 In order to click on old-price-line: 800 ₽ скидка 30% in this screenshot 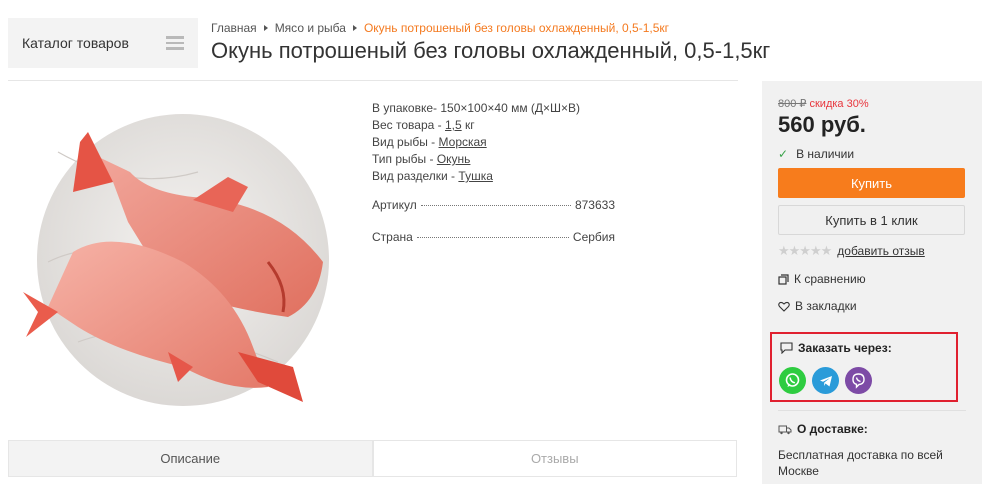, I will do `click(823, 103)`.